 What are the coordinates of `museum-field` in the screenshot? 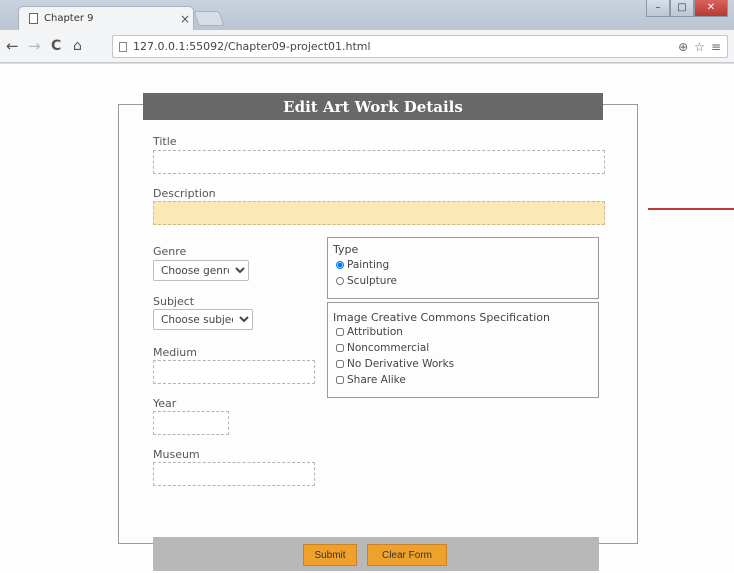 It's located at (234, 474).